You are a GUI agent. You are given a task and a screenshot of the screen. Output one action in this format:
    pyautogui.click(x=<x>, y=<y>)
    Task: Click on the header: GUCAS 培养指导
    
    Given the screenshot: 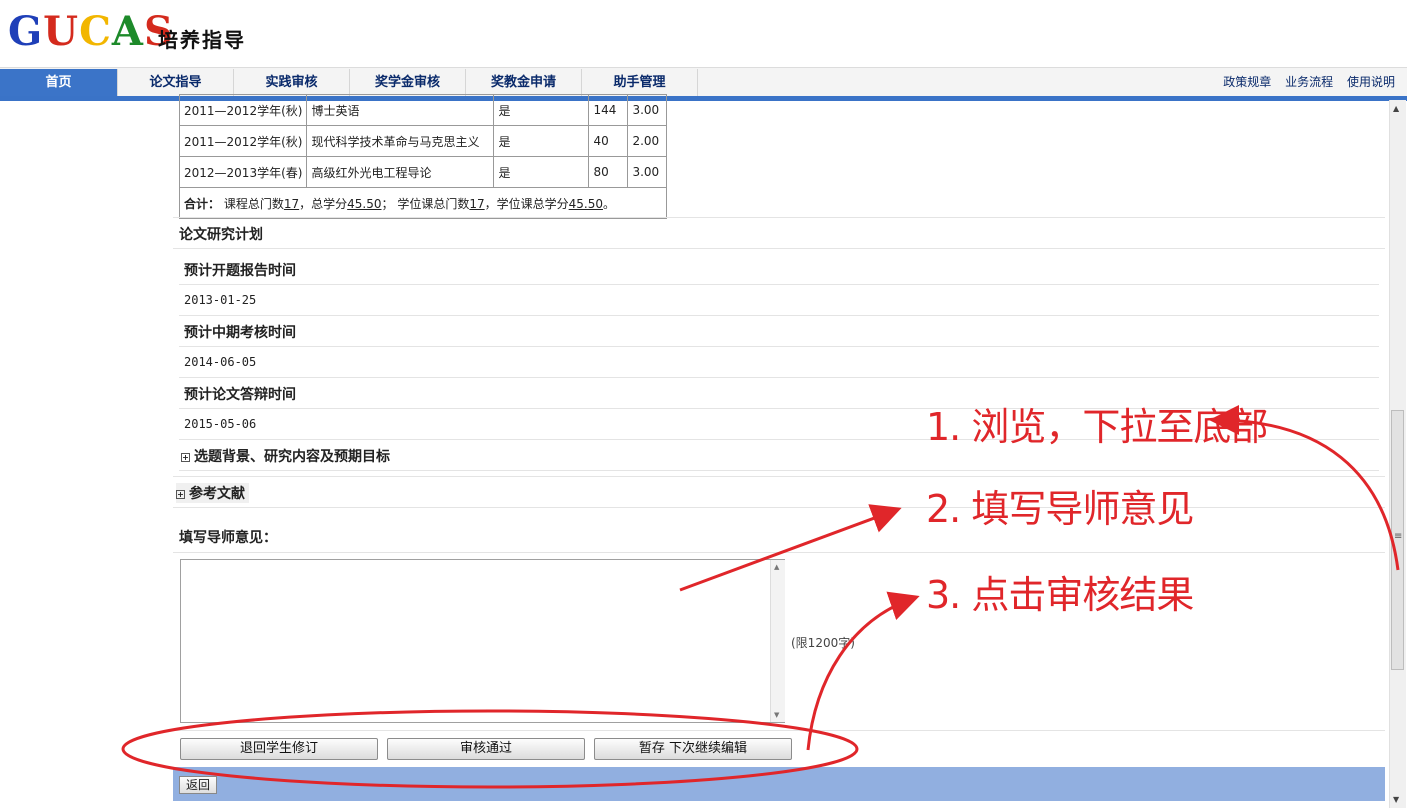 What is the action you would take?
    pyautogui.click(x=703, y=33)
    